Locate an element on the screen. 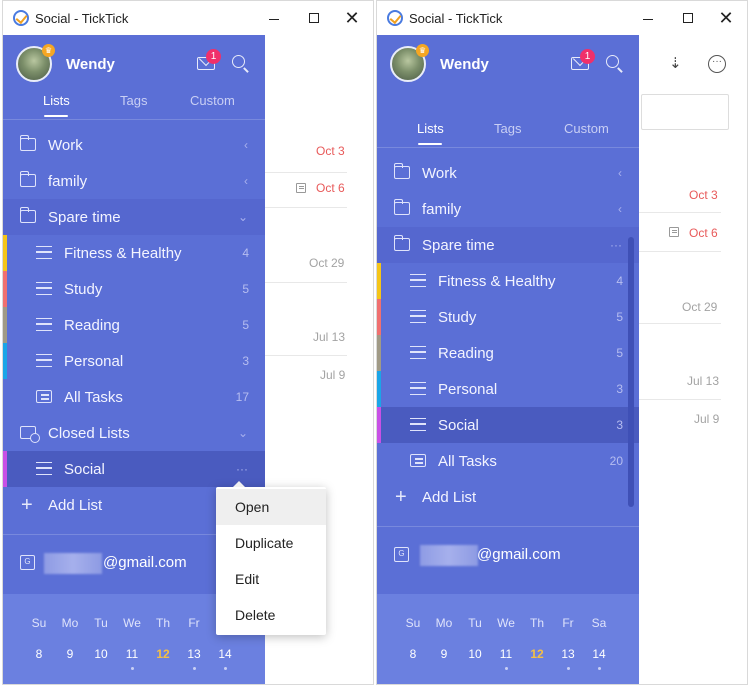 The width and height of the screenshot is (750, 685). sidebar-item-spare-time: Spare time ⌄ is located at coordinates (134, 217).